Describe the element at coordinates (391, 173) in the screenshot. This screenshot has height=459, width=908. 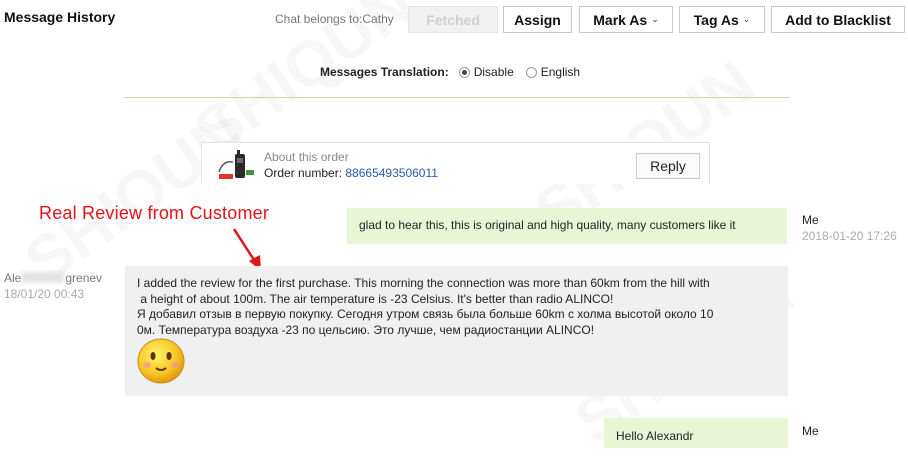
I see `order-number-link: 88665493506011` at that location.